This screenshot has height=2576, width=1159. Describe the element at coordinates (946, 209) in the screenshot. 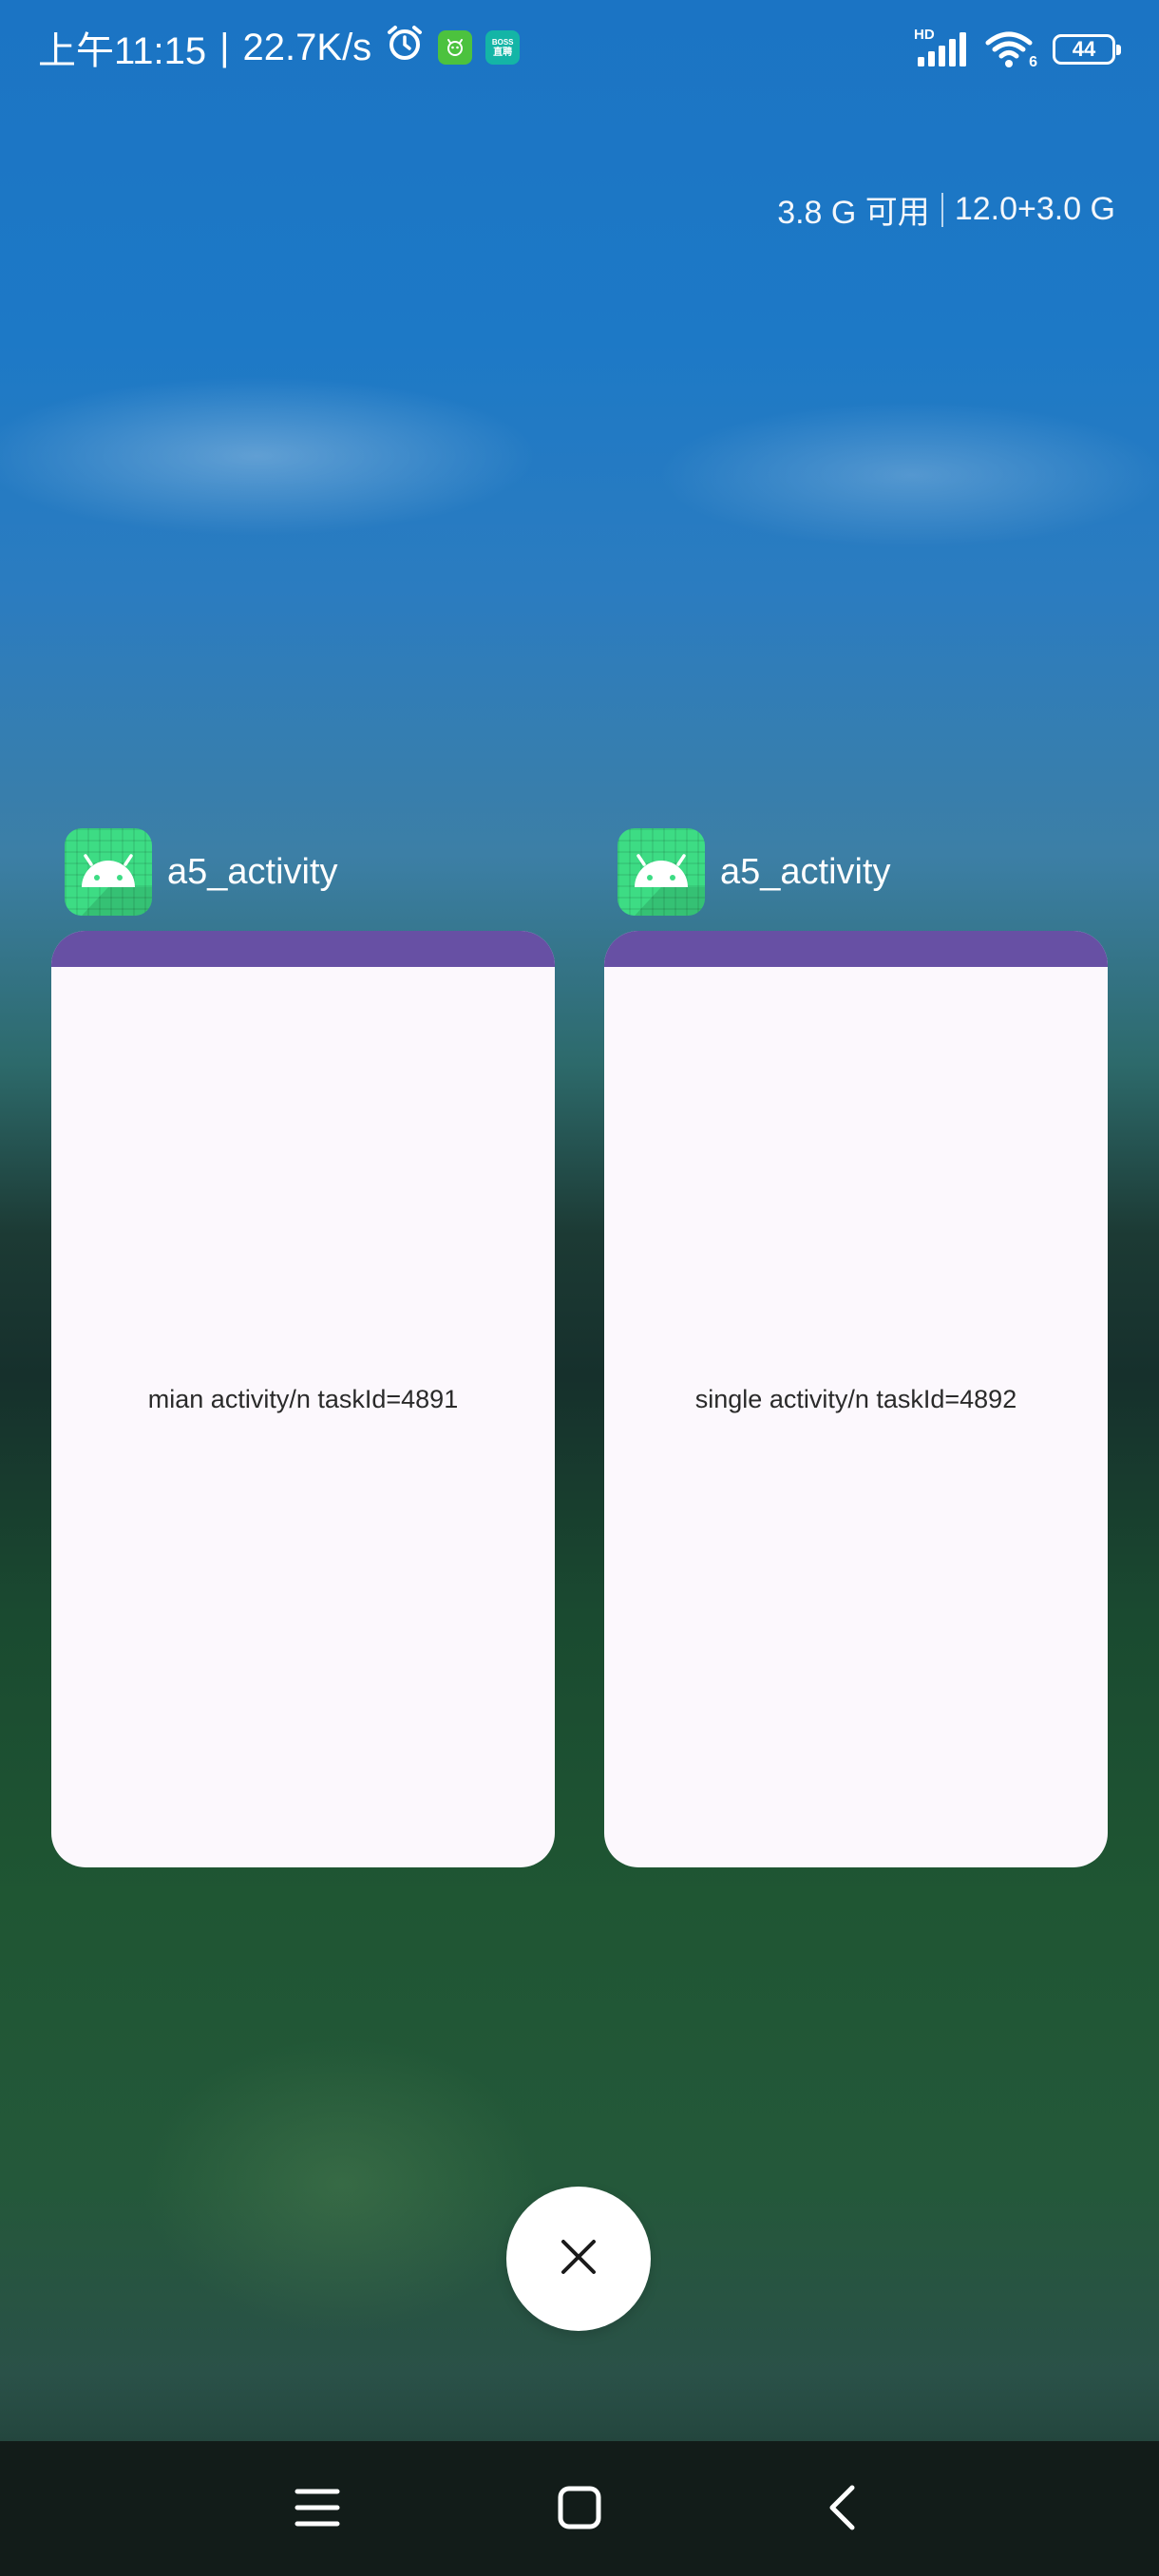

I see `memory-info: 3.8 G 可用 12.0+3.0 G` at that location.